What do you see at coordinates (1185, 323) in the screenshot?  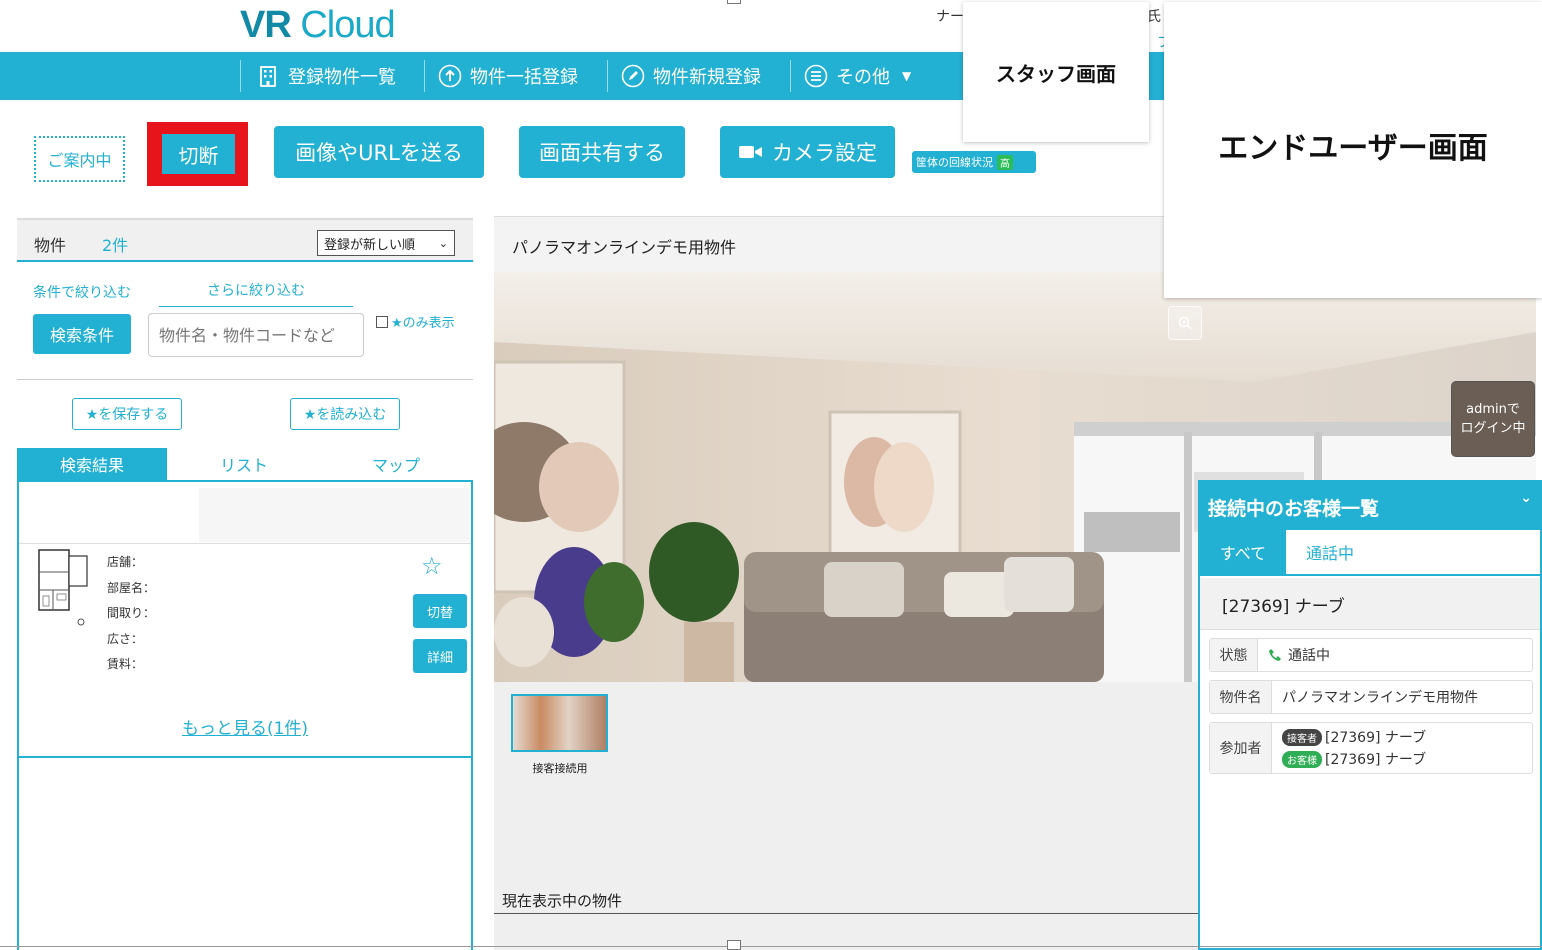 I see `zoom-icon` at bounding box center [1185, 323].